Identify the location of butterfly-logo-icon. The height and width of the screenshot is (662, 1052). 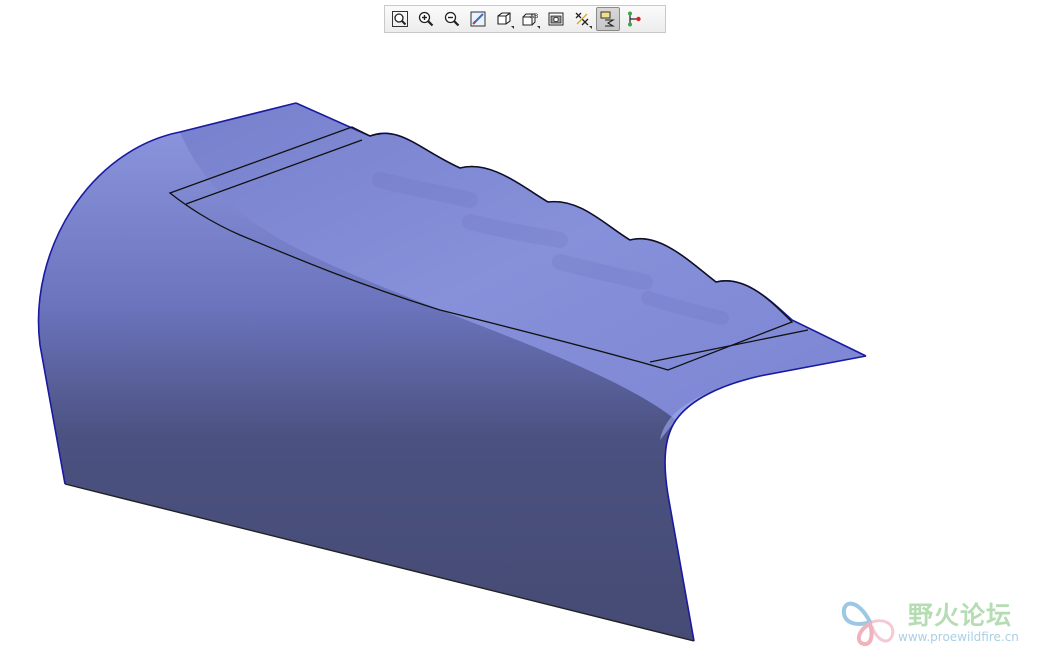
(868, 623).